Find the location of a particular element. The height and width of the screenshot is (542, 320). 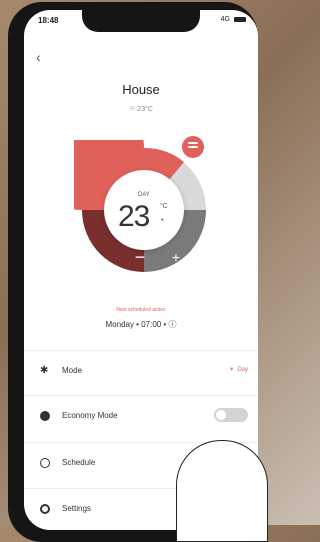

economy-icon is located at coordinates (45, 416).